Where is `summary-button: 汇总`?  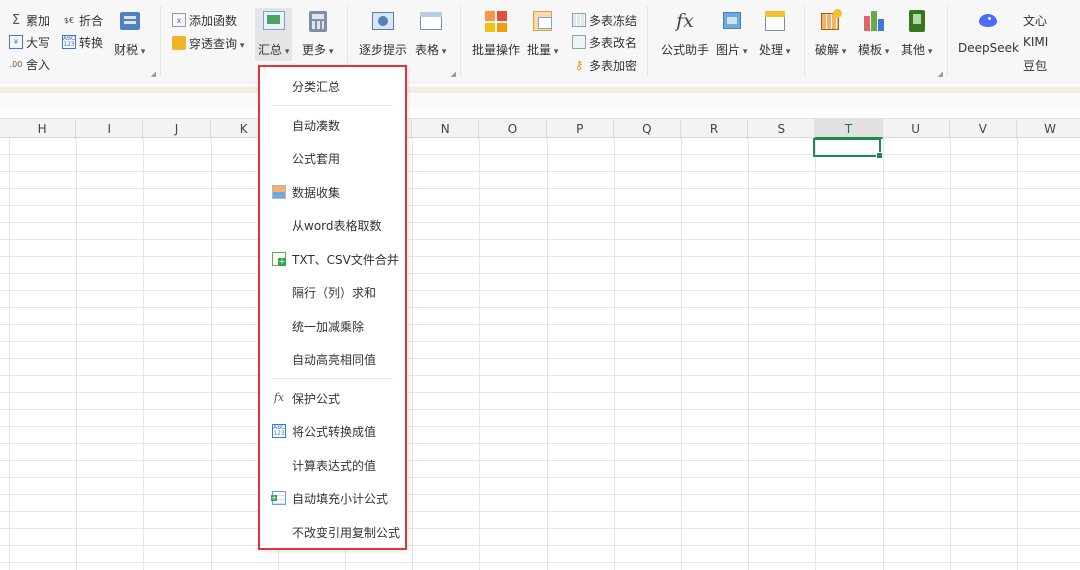 summary-button: 汇总 is located at coordinates (274, 34).